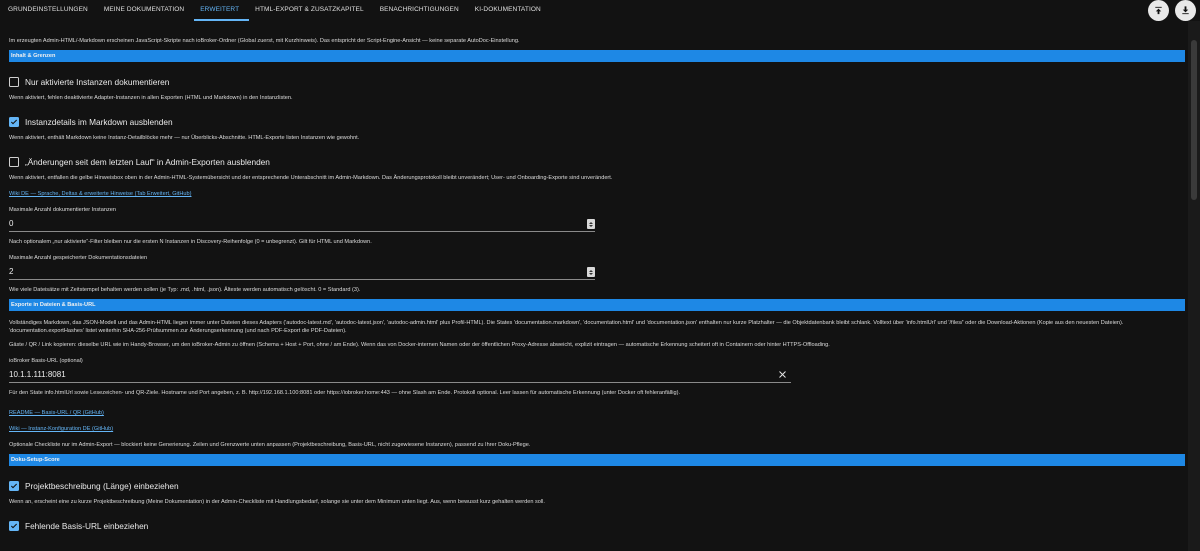 The height and width of the screenshot is (551, 1200). What do you see at coordinates (11, 271) in the screenshot?
I see `max-files-value: 2` at bounding box center [11, 271].